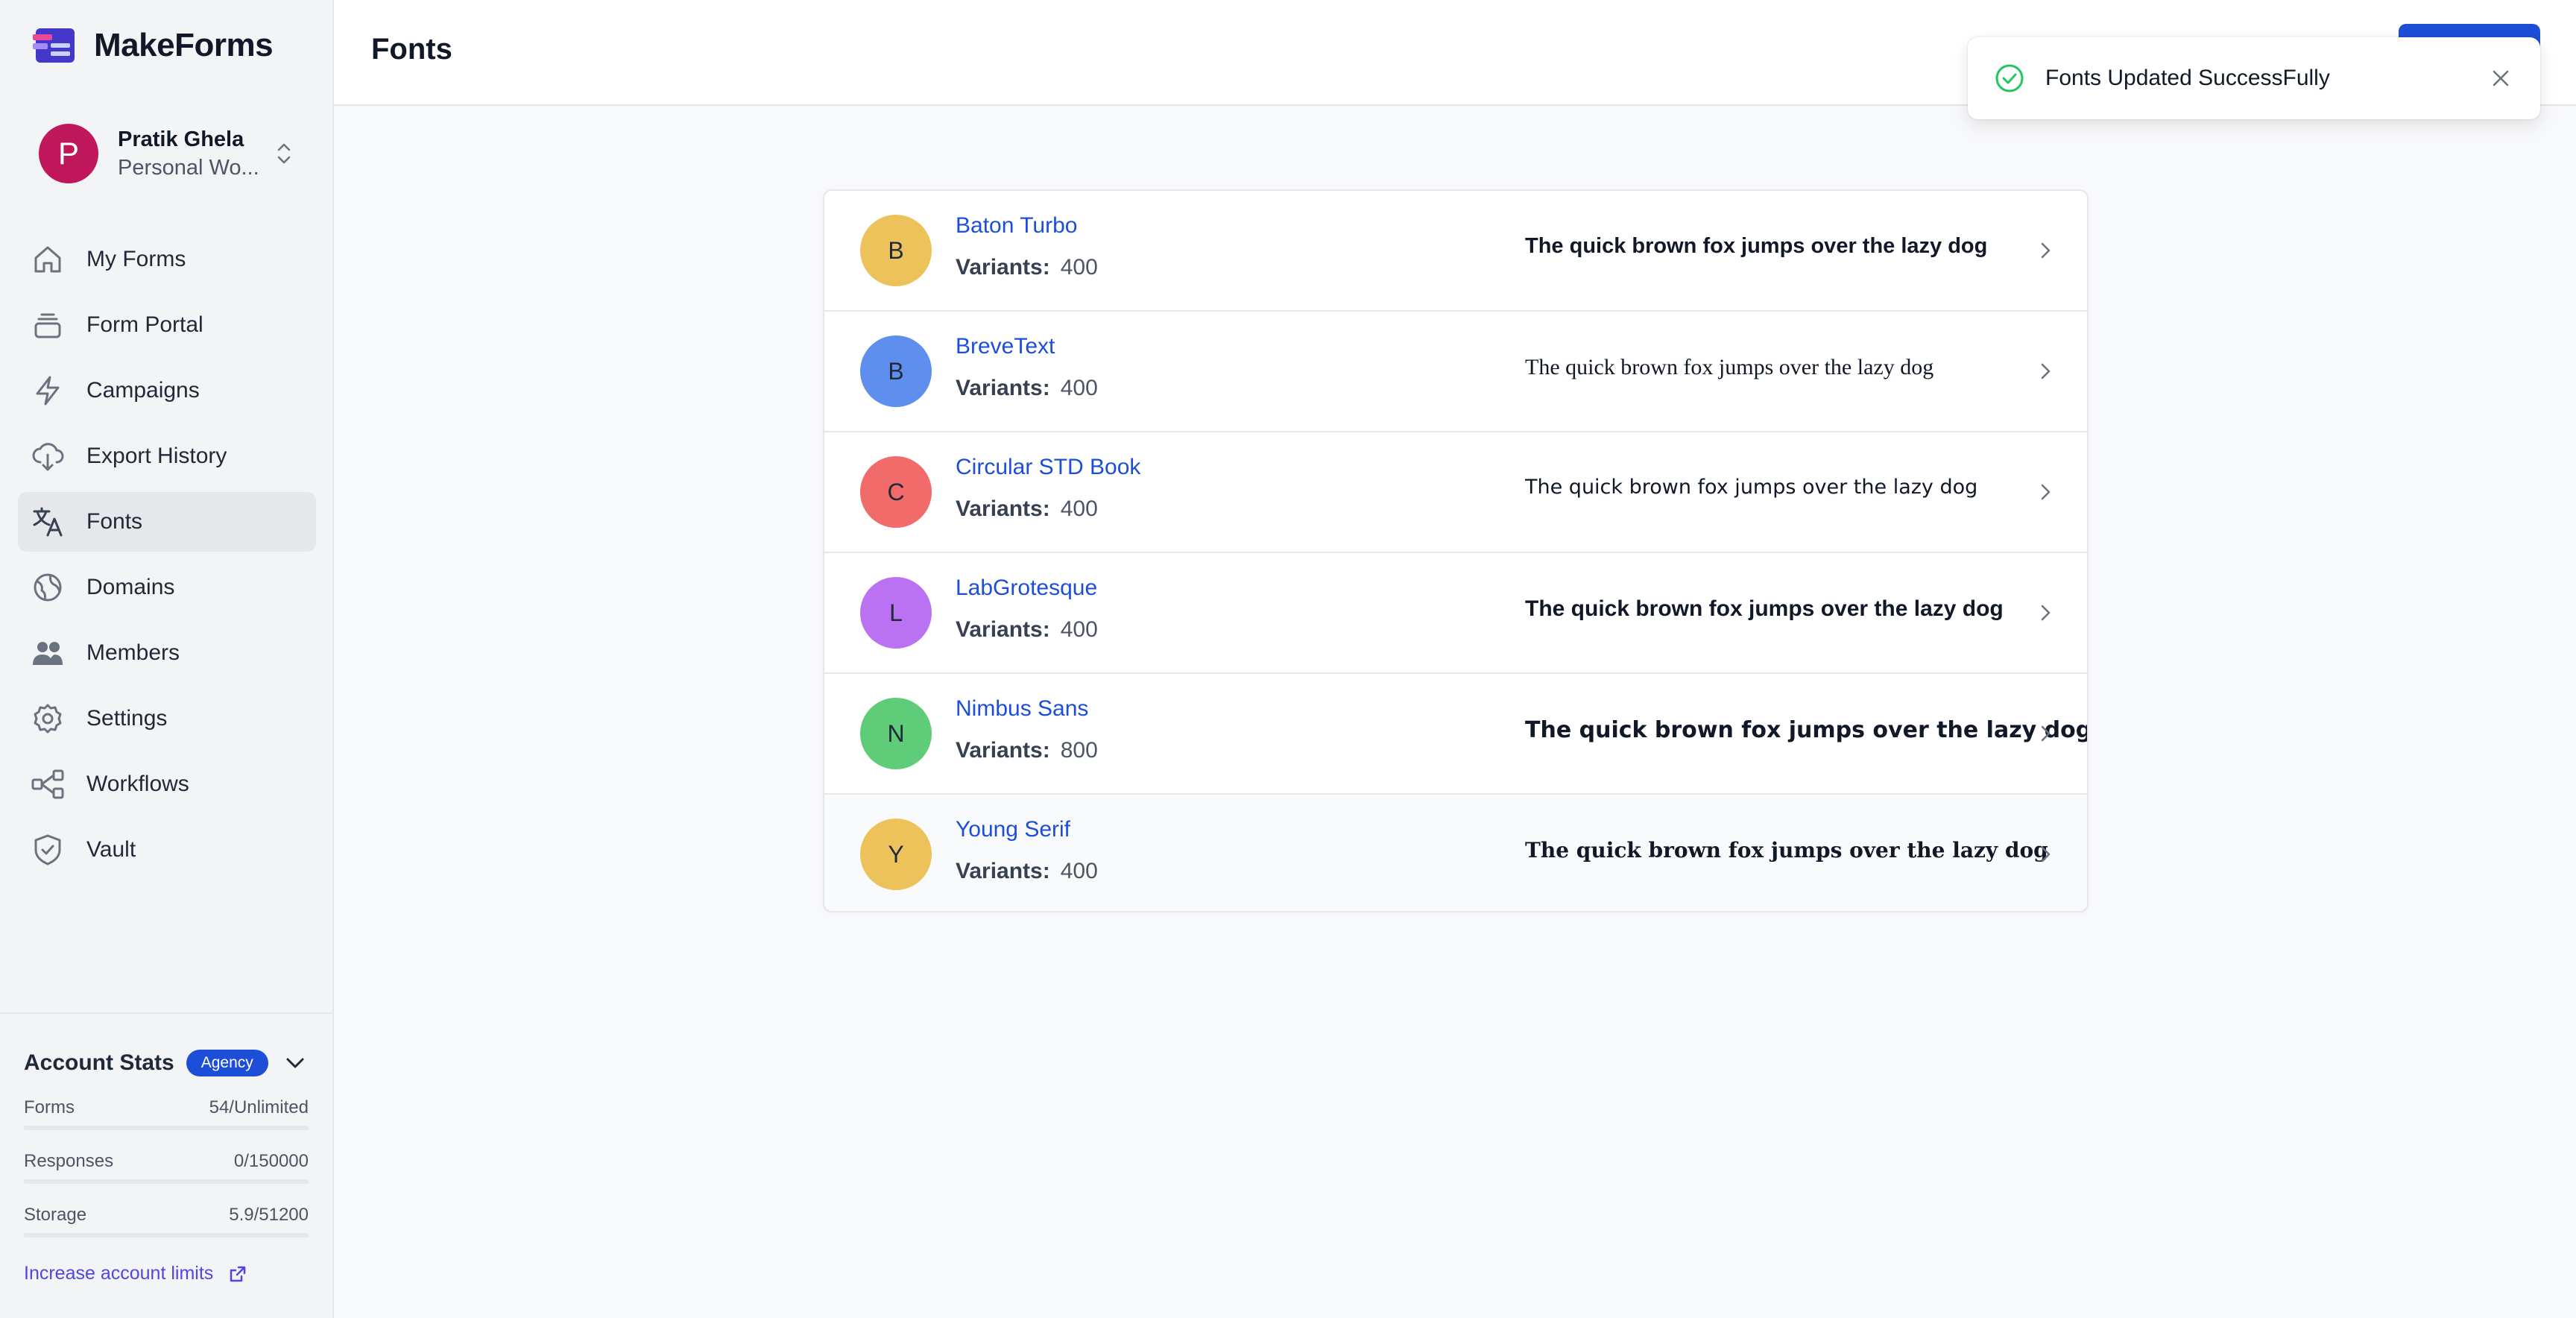  I want to click on chevron-up-down-icon, so click(284, 154).